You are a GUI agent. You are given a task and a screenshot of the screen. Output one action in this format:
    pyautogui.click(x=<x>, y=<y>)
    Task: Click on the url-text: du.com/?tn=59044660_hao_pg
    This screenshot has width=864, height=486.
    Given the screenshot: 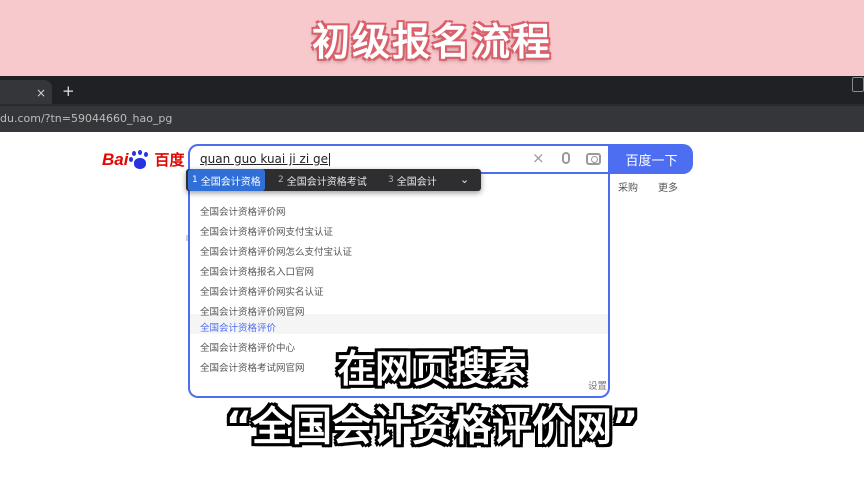 What is the action you would take?
    pyautogui.click(x=86, y=118)
    